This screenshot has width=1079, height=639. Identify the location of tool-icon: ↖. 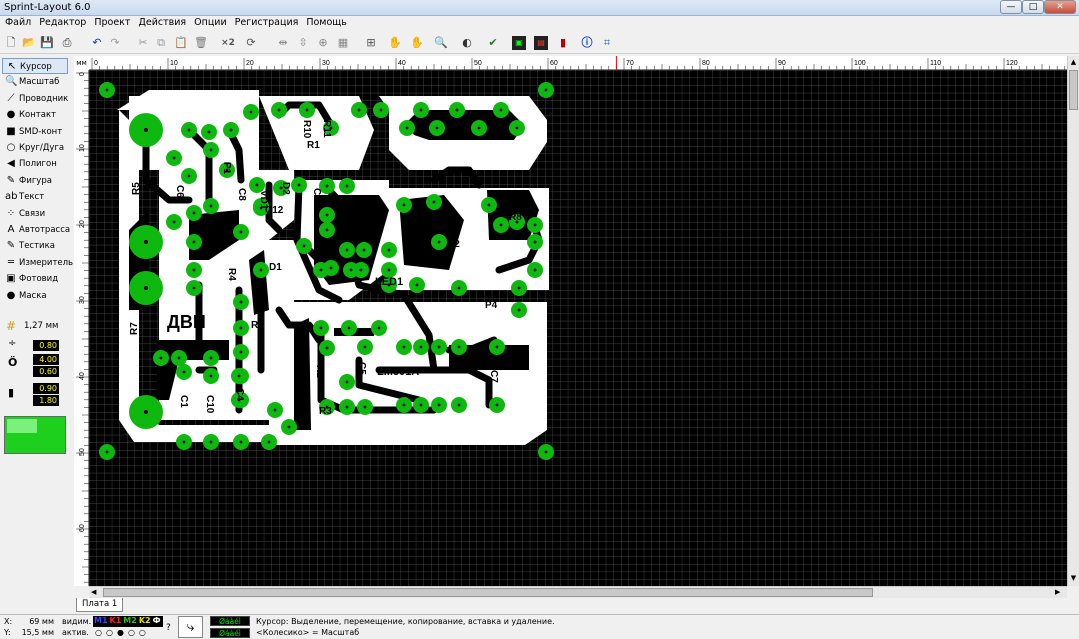
(12, 66).